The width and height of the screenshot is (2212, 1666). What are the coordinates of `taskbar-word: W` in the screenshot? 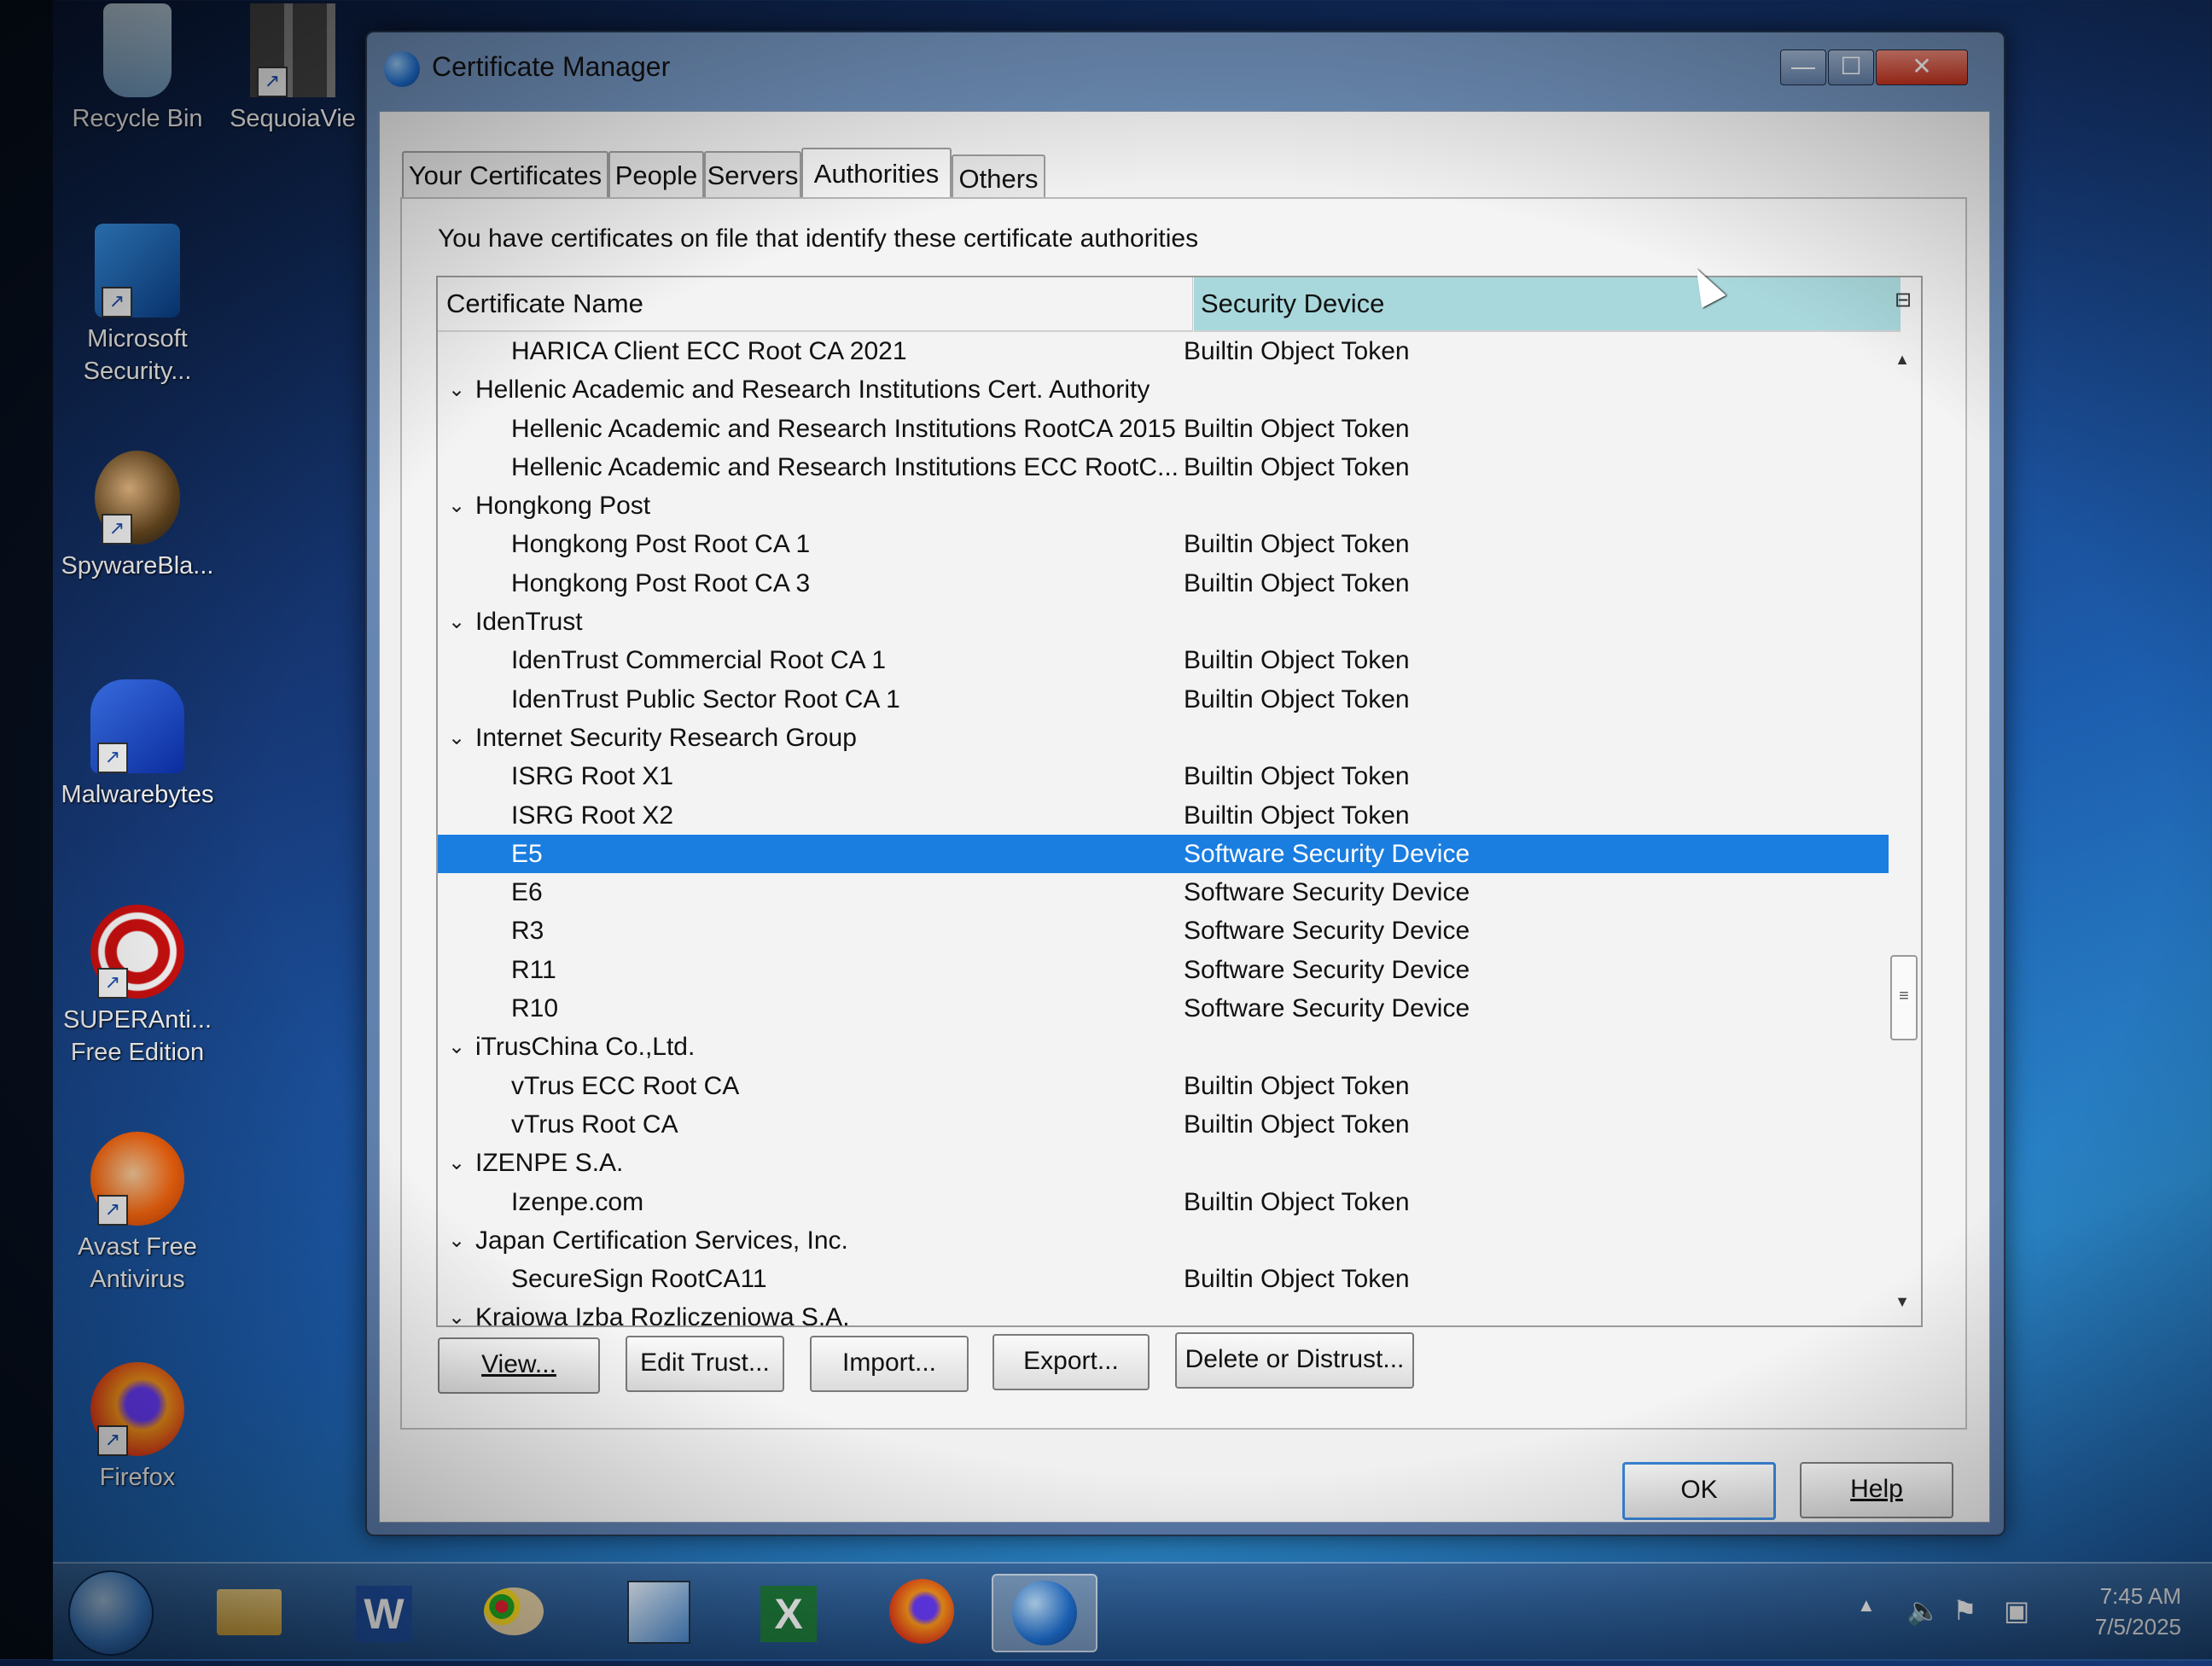 It's located at (384, 1611).